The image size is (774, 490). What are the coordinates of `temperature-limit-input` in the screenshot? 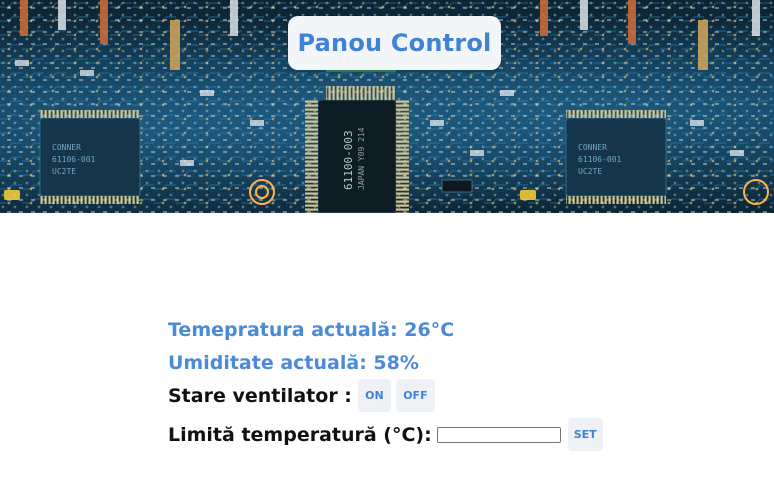 It's located at (498, 434).